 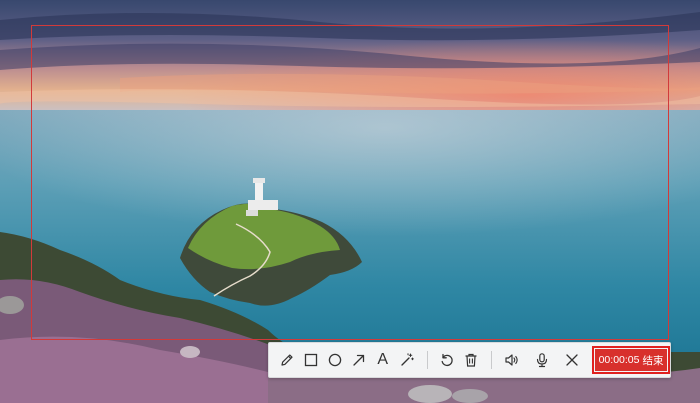 I want to click on recording-toolbar: A 00:00:05 结束, so click(x=469, y=360).